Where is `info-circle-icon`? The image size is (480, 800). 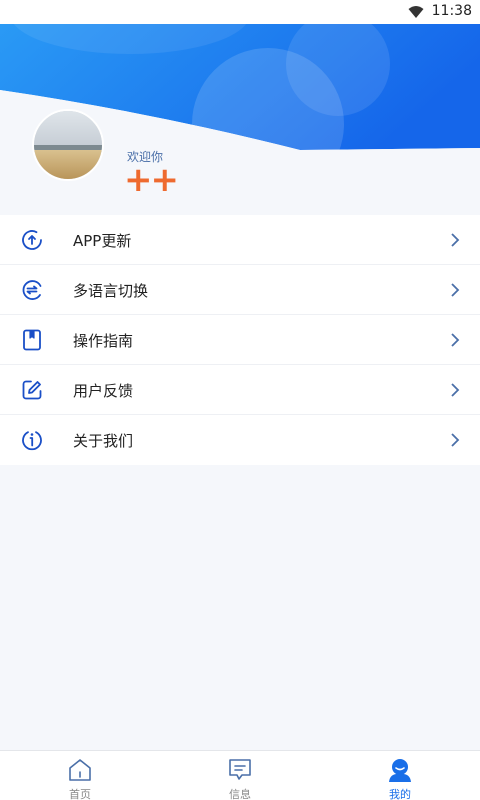
info-circle-icon is located at coordinates (32, 441).